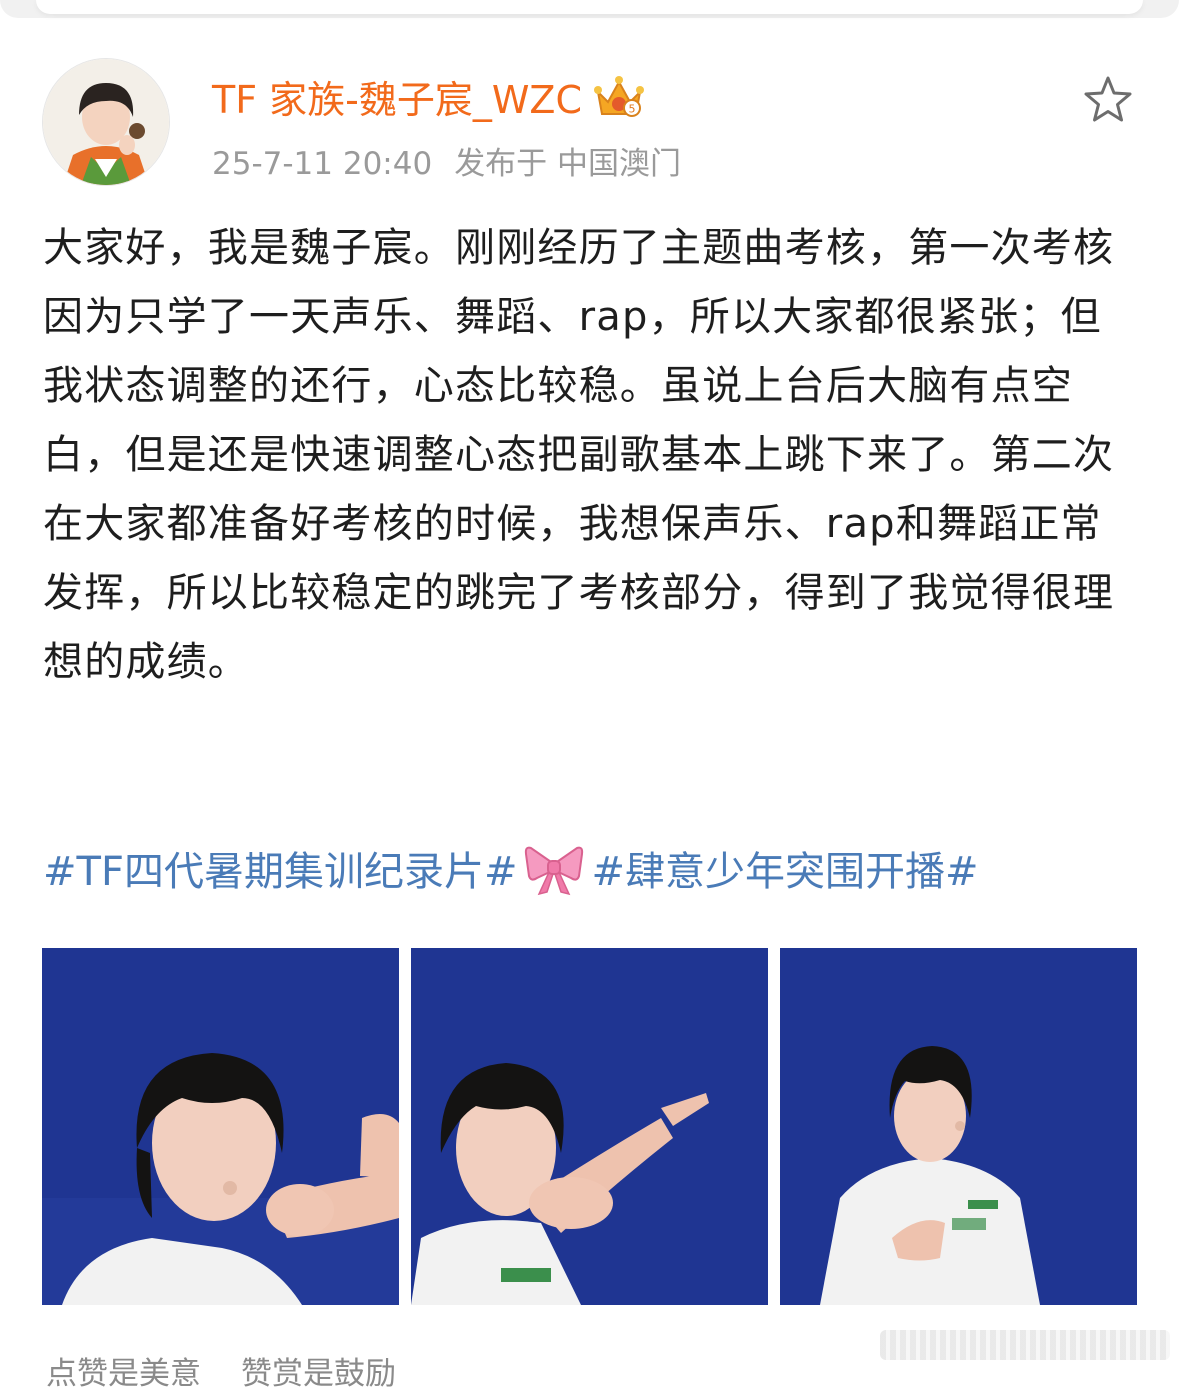 Image resolution: width=1179 pixels, height=1393 pixels. What do you see at coordinates (280, 868) in the screenshot?
I see `hashtag-tf-documentary: #TF四代暑期集训纪录片#` at bounding box center [280, 868].